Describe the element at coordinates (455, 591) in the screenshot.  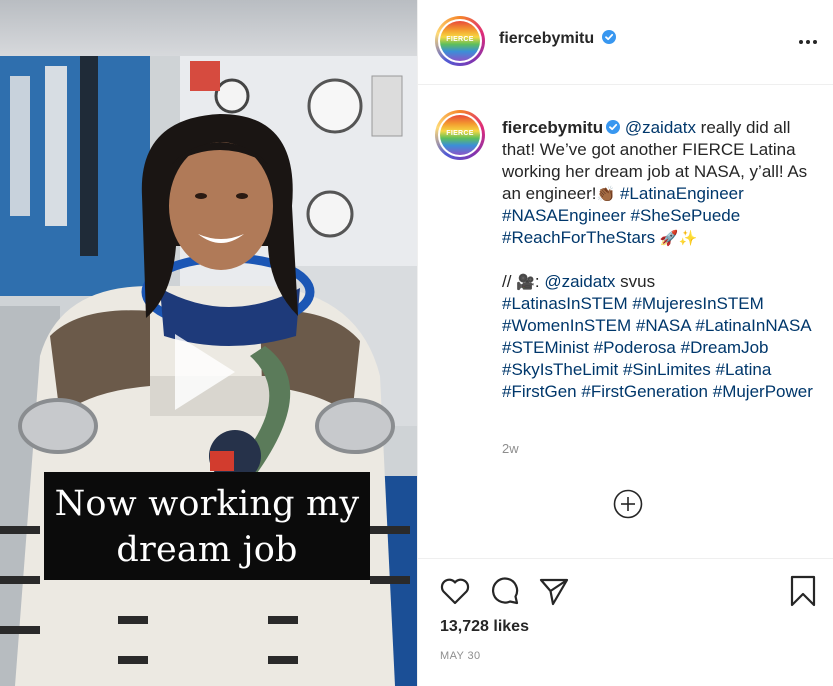
I see `heart-icon` at that location.